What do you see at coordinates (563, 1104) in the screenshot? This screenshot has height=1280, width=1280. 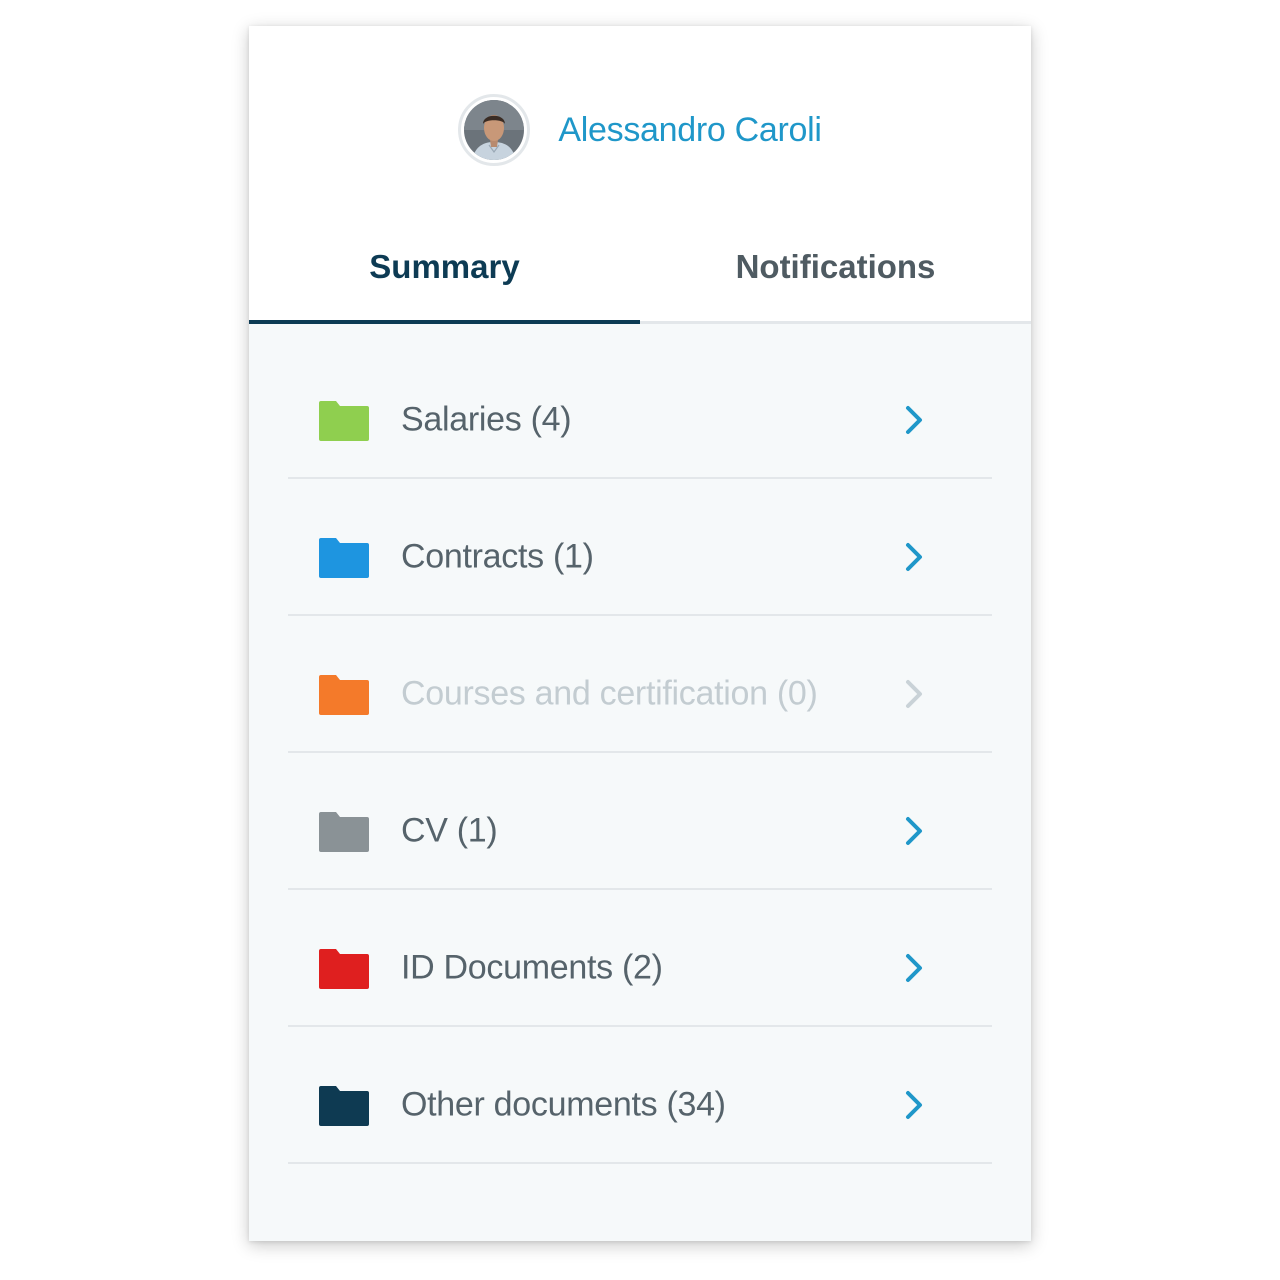 I see `folder-label: Other documents (34)` at bounding box center [563, 1104].